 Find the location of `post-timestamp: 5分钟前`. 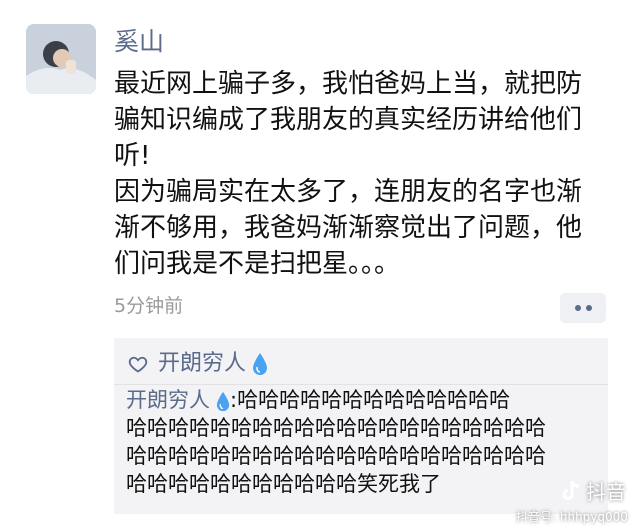

post-timestamp: 5分钟前 is located at coordinates (149, 306).